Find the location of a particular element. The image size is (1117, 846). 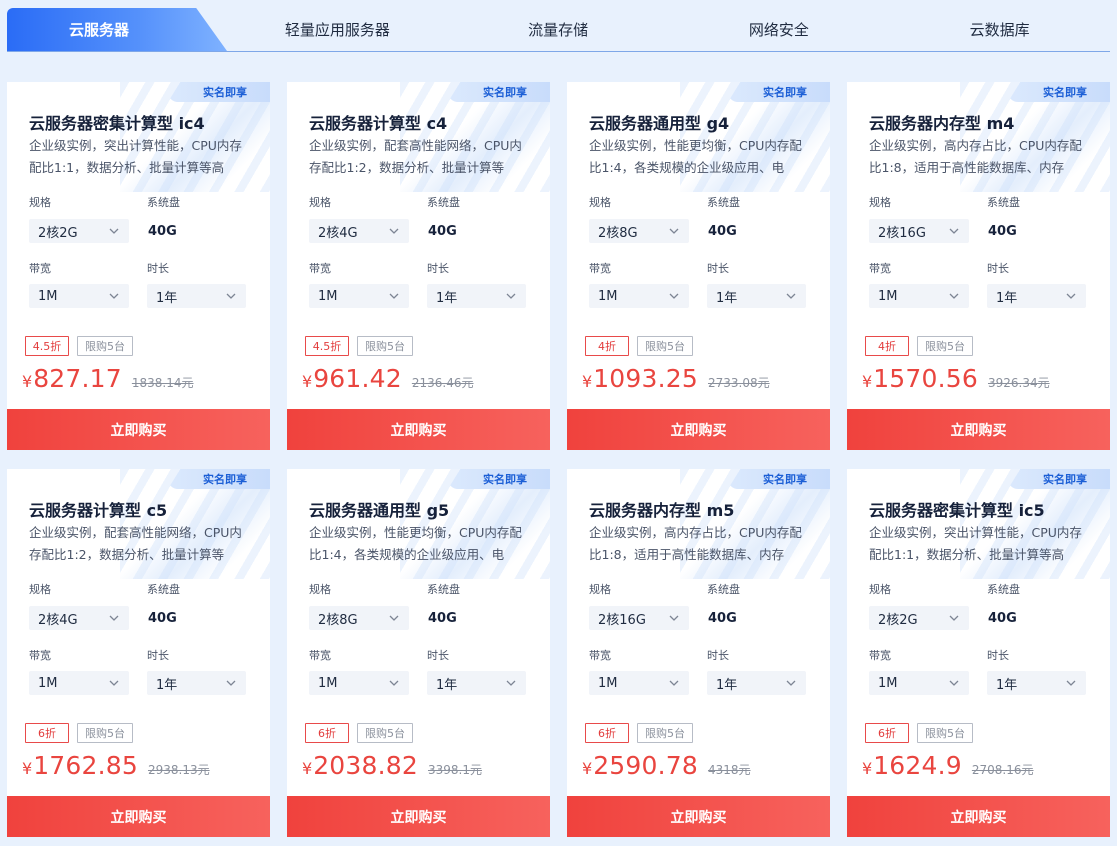

price-row: ¥ 1093.25 2733.08元 is located at coordinates (676, 378).